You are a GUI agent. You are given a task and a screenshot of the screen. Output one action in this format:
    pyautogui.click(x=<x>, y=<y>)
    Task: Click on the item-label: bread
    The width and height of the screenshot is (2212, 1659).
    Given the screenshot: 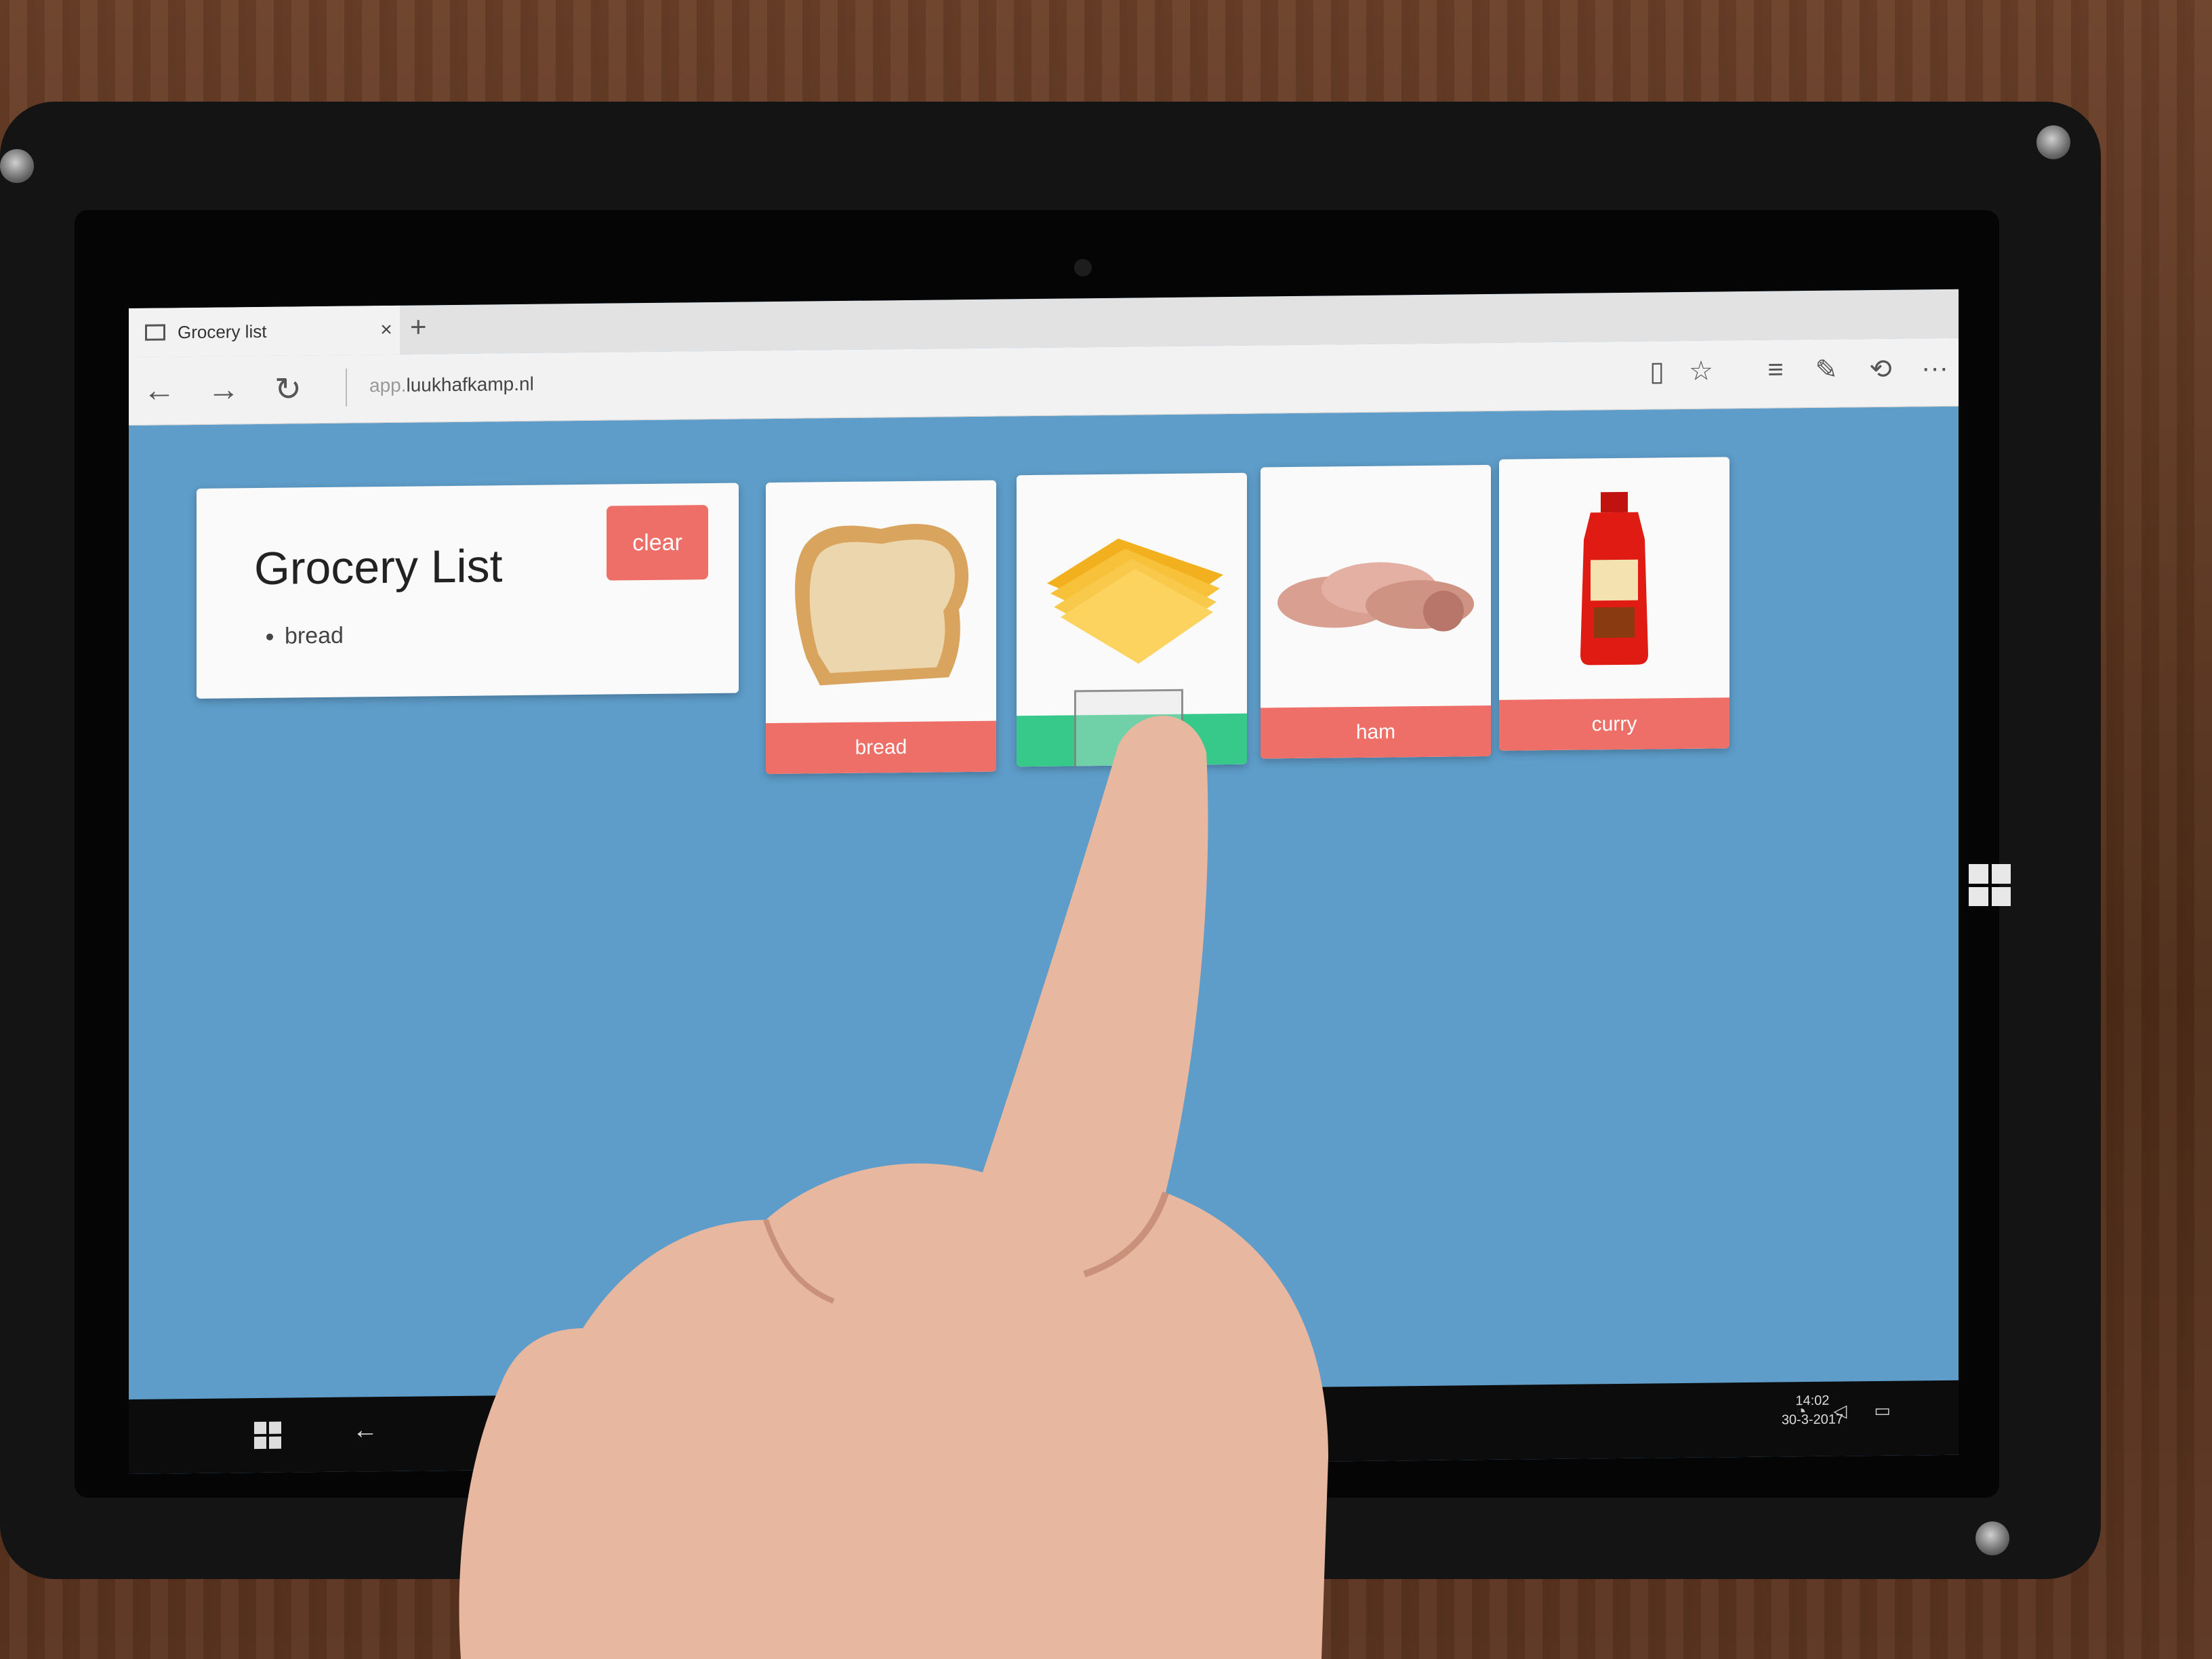 What is the action you would take?
    pyautogui.click(x=881, y=747)
    